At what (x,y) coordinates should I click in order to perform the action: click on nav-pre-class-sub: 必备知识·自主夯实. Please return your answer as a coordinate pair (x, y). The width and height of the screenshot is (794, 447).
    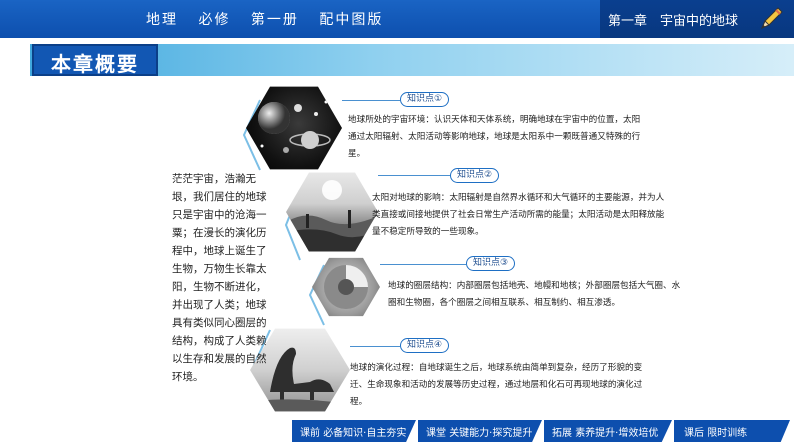
    Looking at the image, I should click on (365, 433).